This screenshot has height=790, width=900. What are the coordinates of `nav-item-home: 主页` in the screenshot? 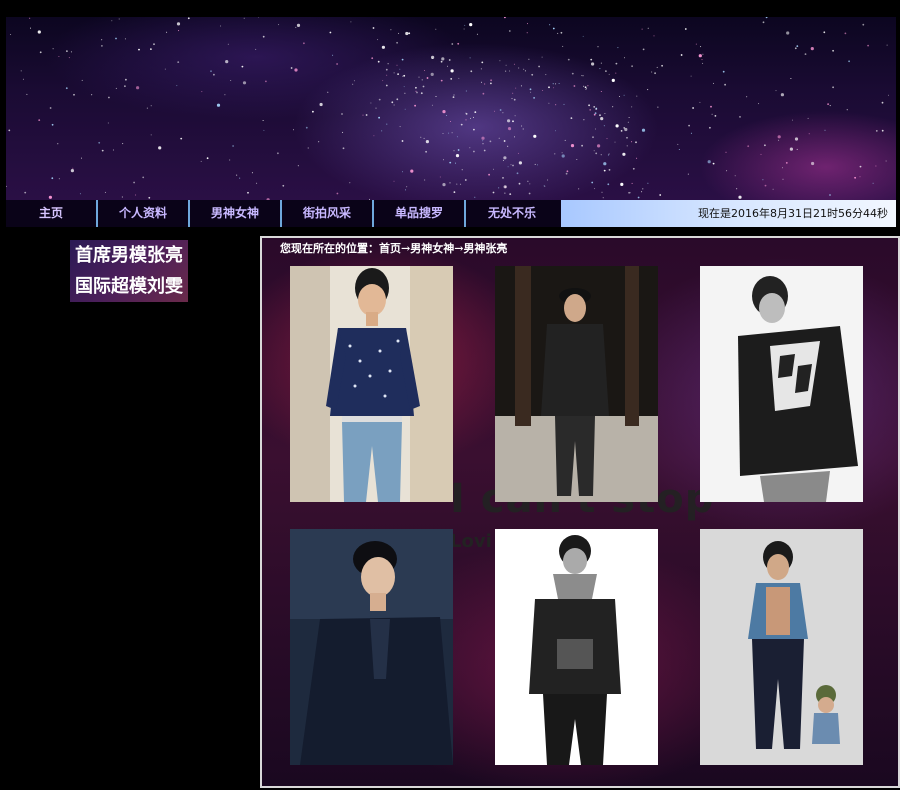 It's located at (52, 213).